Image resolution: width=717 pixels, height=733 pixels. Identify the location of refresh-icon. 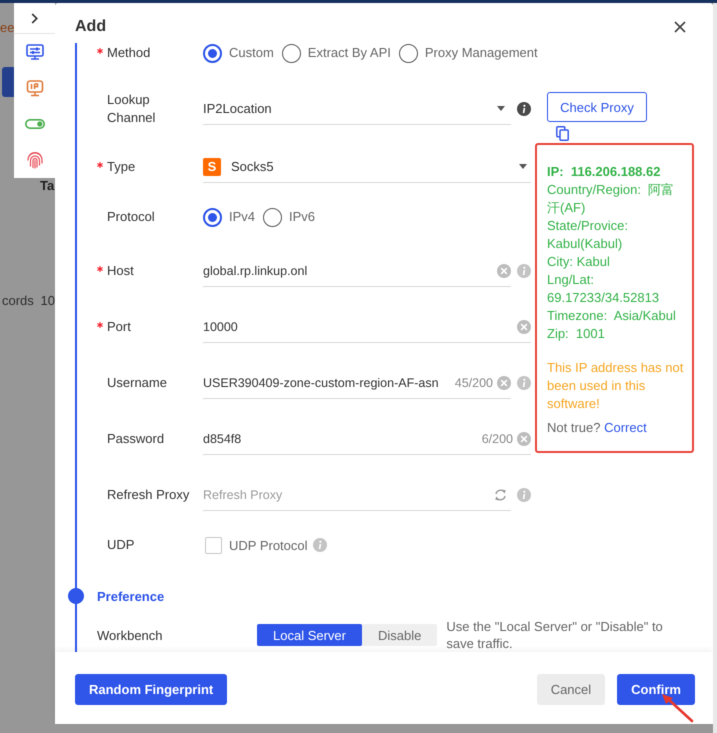
(500, 495).